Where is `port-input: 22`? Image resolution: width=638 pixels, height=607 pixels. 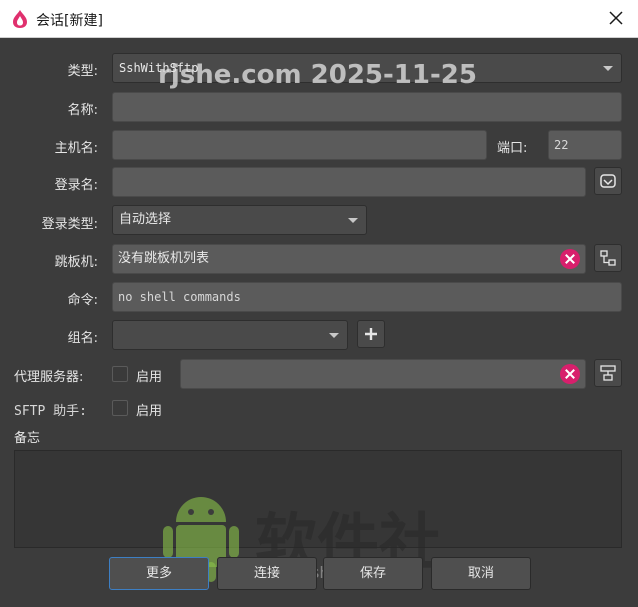
port-input: 22 is located at coordinates (585, 145).